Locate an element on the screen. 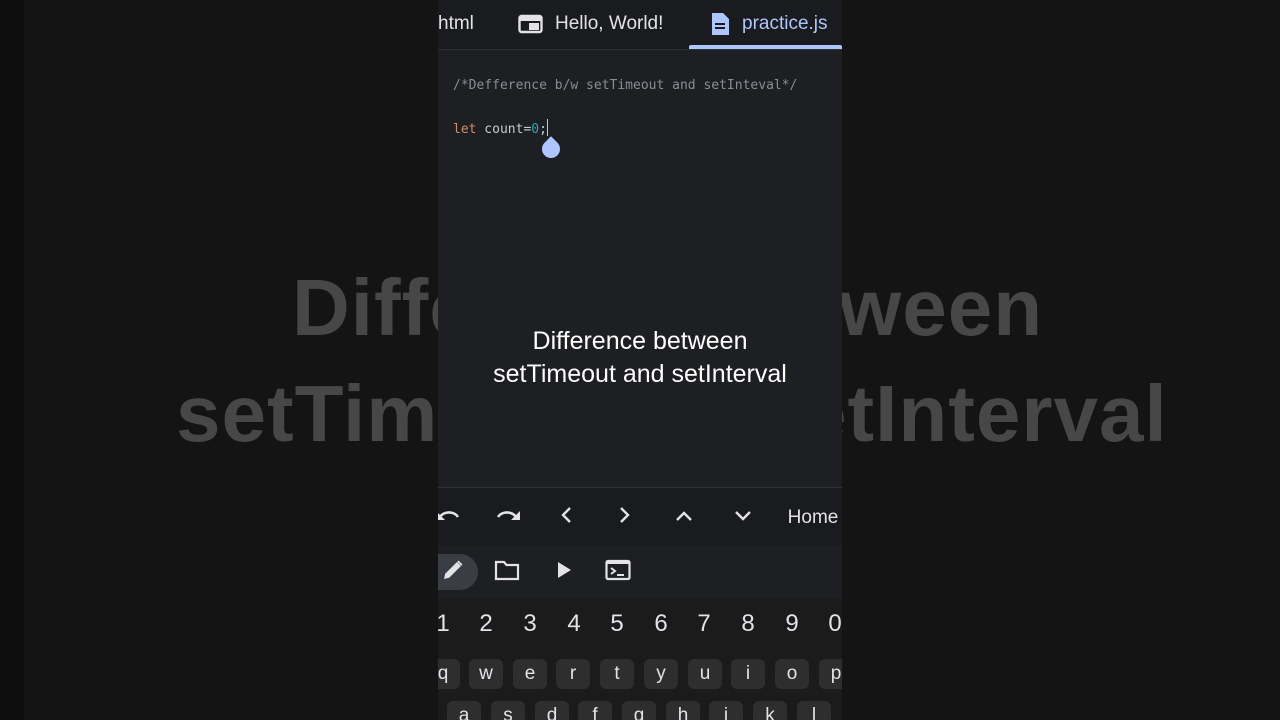  edit-mode-button is located at coordinates (458, 572).